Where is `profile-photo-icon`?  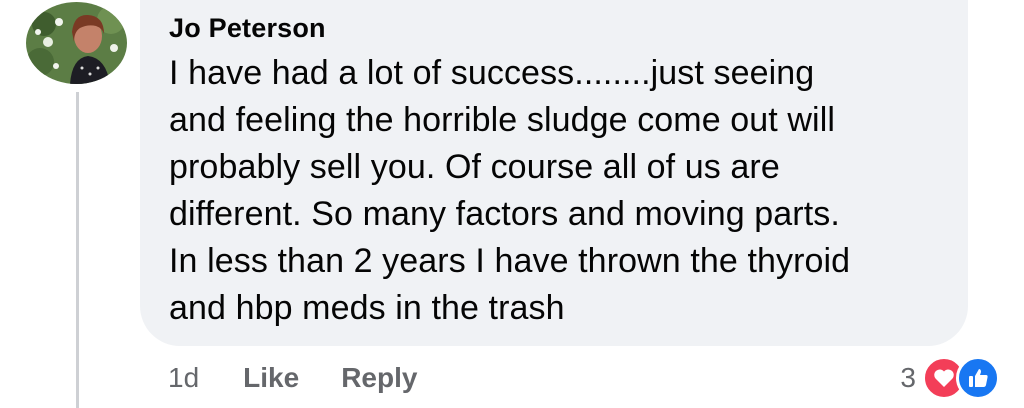 profile-photo-icon is located at coordinates (76, 43).